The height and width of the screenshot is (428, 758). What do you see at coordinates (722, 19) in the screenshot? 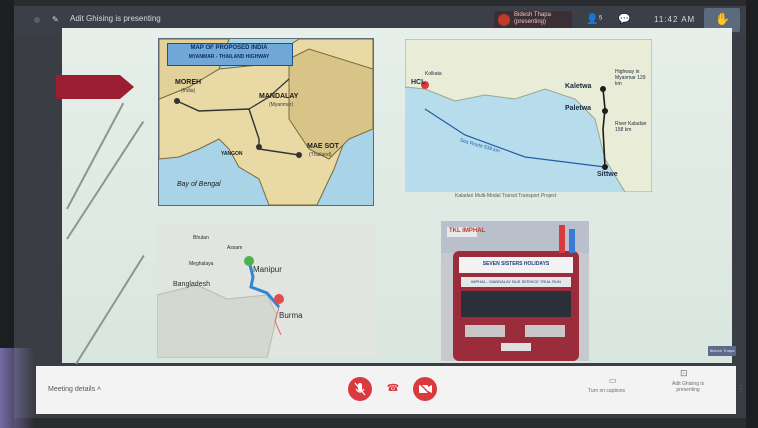
I see `hand-icon: ✋` at bounding box center [722, 19].